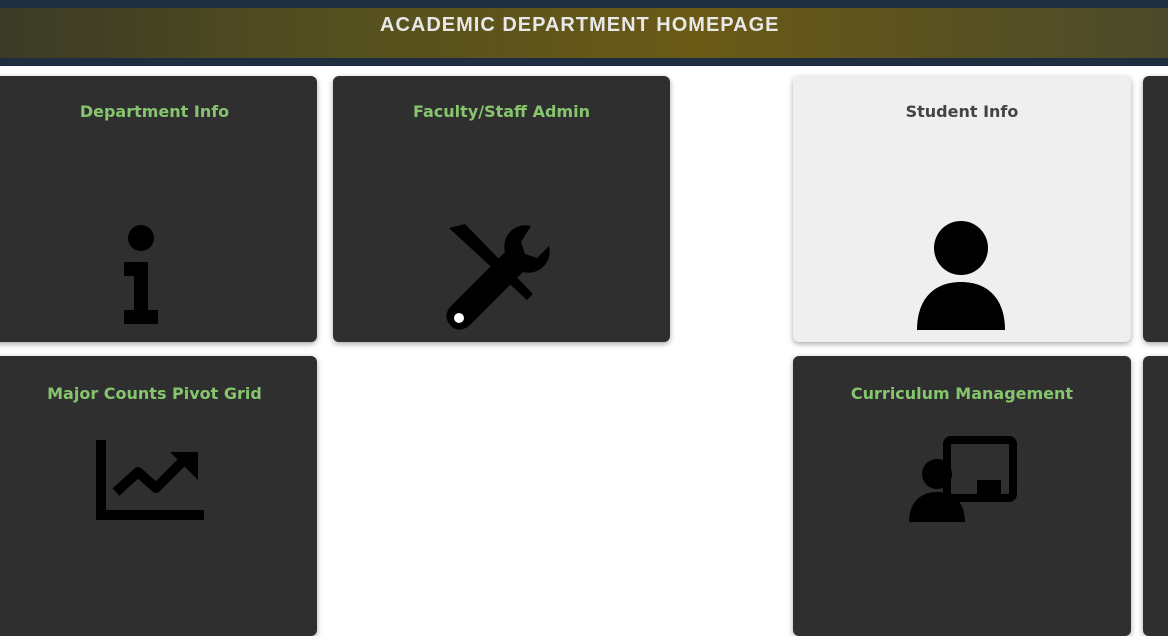 The width and height of the screenshot is (1168, 636). I want to click on chart-line-icon, so click(150, 480).